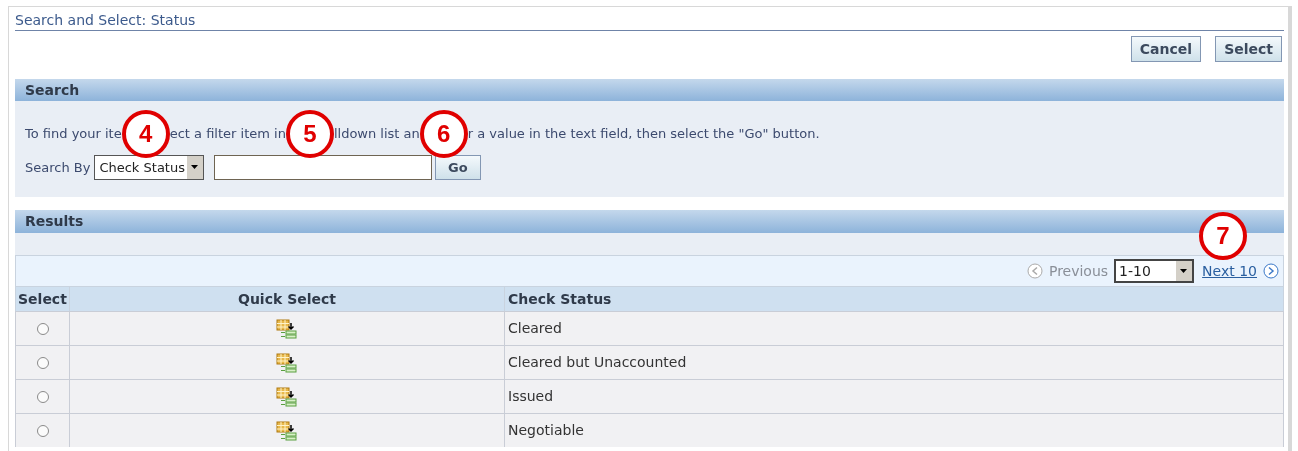 The width and height of the screenshot is (1298, 451). Describe the element at coordinates (1034, 271) in the screenshot. I see `previous-icon` at that location.